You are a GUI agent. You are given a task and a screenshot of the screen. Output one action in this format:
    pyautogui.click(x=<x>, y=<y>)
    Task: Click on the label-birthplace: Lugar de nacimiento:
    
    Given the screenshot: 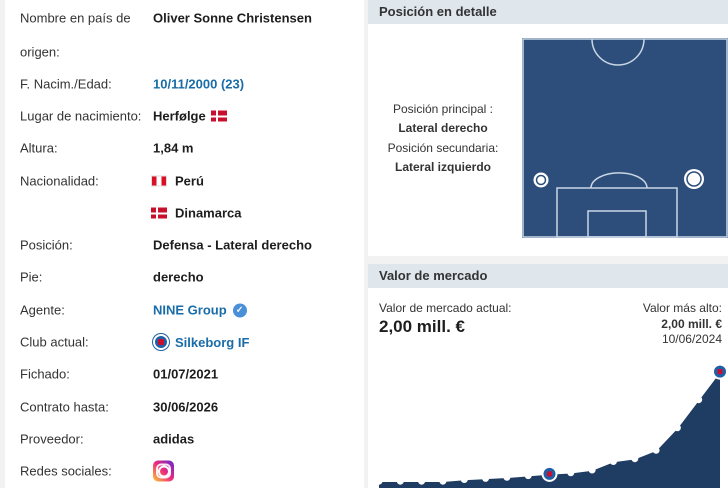 What is the action you would take?
    pyautogui.click(x=81, y=116)
    